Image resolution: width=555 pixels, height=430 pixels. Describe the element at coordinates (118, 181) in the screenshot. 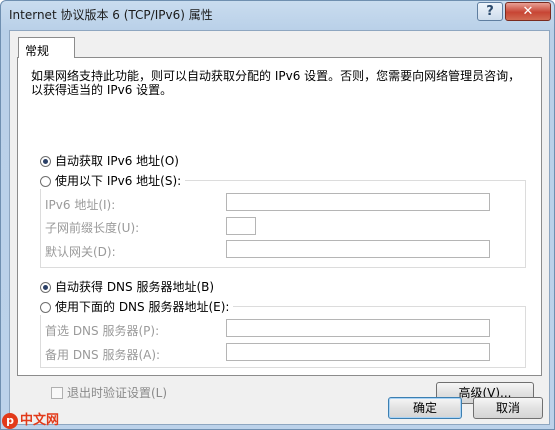

I see `radio-manual-ipv6-label: 使用以下 IPv6 地址(S):` at that location.